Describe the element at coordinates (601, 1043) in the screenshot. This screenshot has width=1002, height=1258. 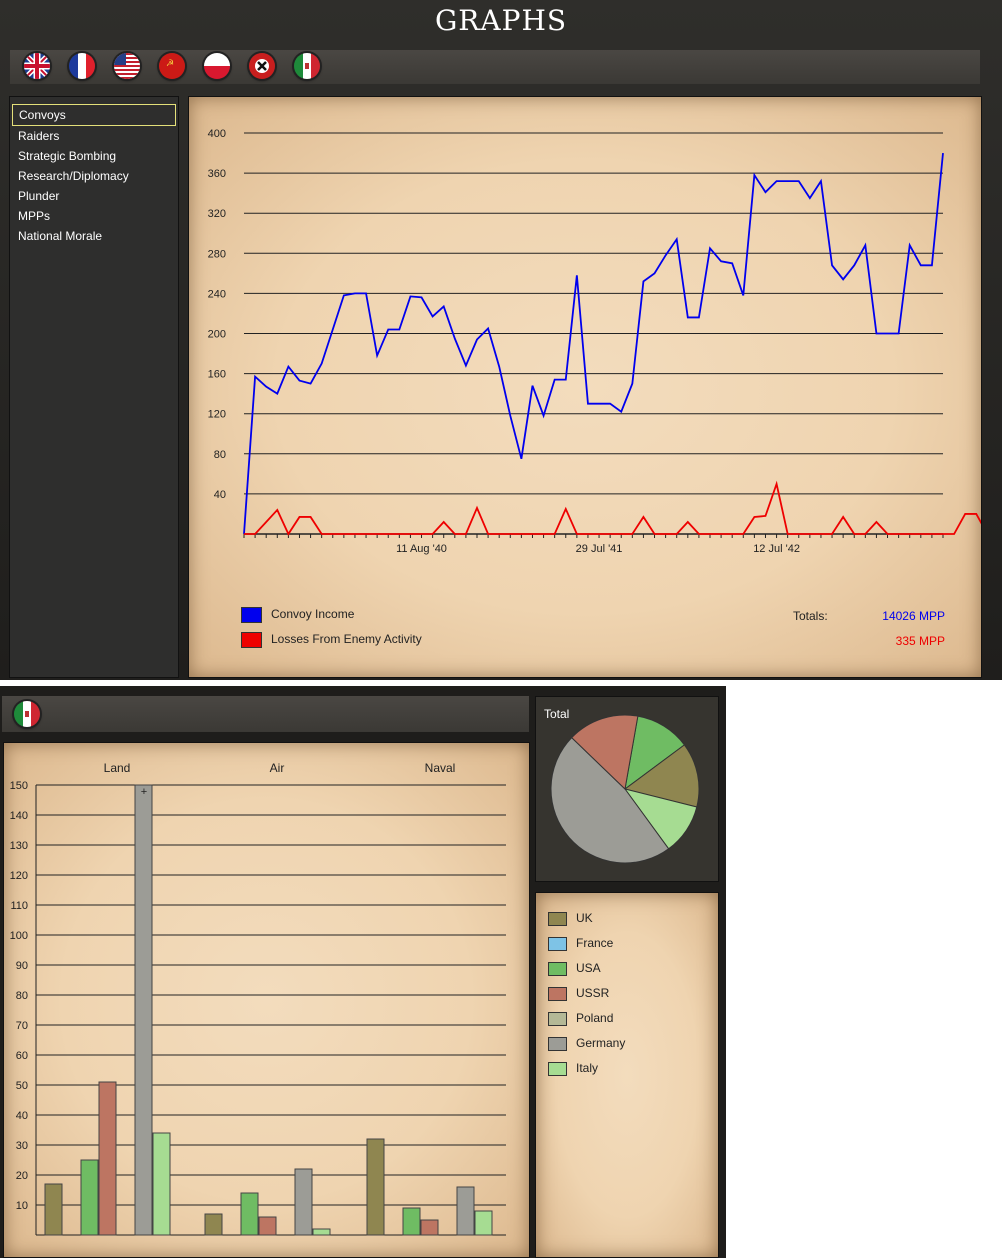
I see `legend-label: Germany` at that location.